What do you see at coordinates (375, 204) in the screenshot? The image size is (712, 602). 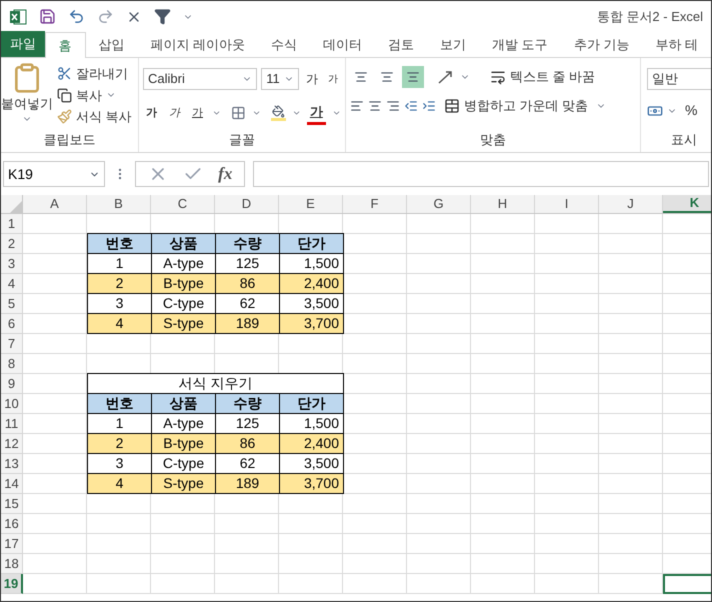 I see `column-header: F` at bounding box center [375, 204].